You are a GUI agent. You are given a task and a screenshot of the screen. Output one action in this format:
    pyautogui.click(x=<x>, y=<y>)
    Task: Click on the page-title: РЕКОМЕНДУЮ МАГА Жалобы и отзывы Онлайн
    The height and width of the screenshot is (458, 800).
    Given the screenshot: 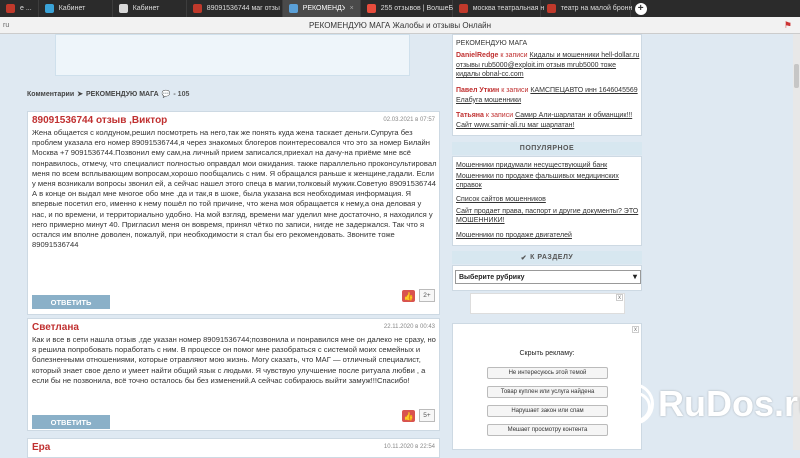 What is the action you would take?
    pyautogui.click(x=400, y=25)
    